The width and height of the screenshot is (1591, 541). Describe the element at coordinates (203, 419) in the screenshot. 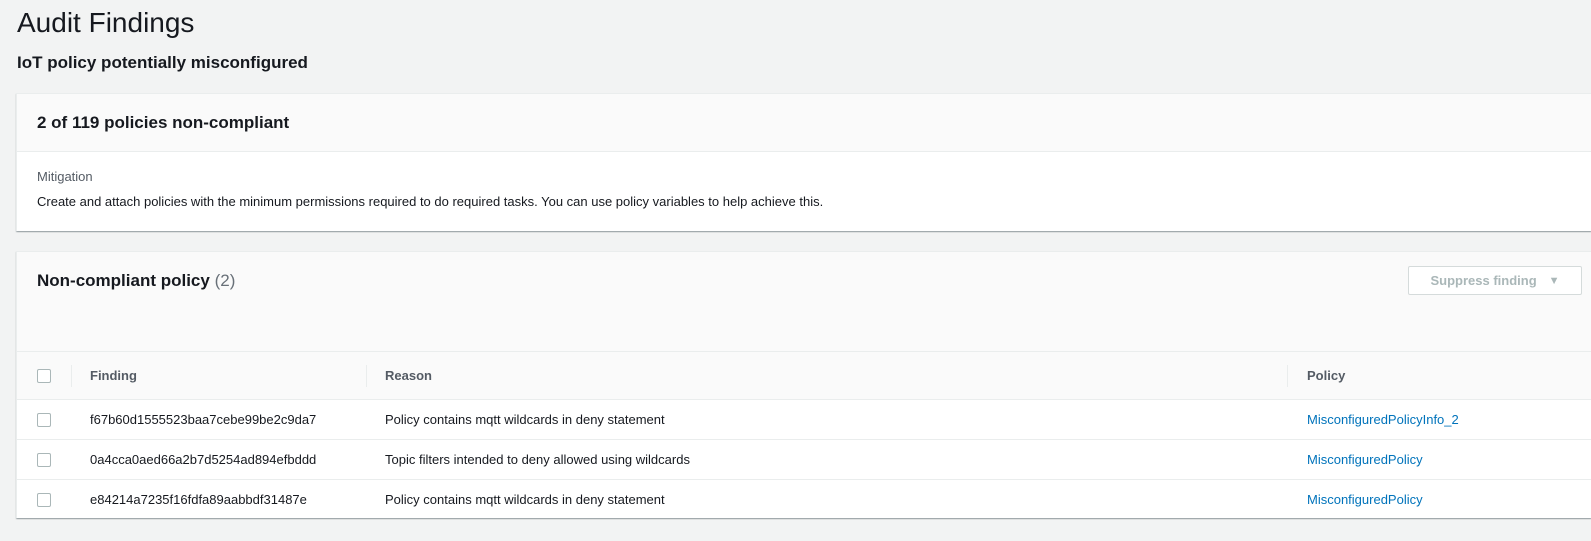

I see `finding-id: f67b60d1555523baa7cebe99be2c9da7` at that location.